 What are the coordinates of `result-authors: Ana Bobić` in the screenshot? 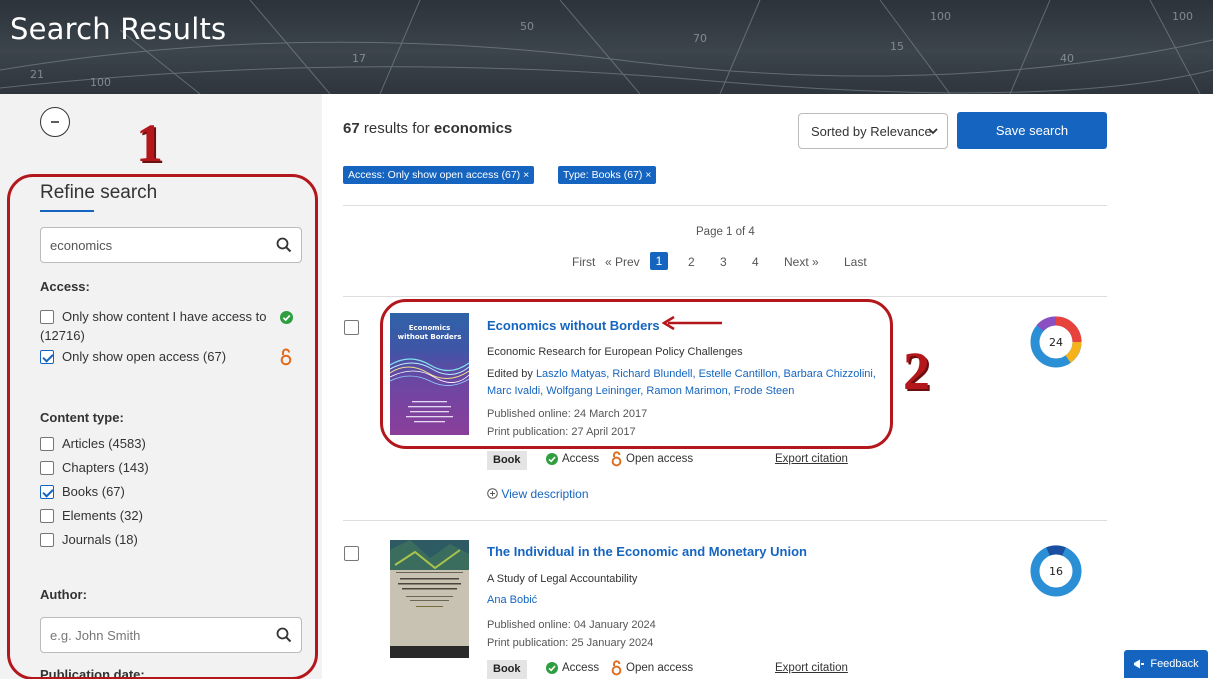 It's located at (512, 600).